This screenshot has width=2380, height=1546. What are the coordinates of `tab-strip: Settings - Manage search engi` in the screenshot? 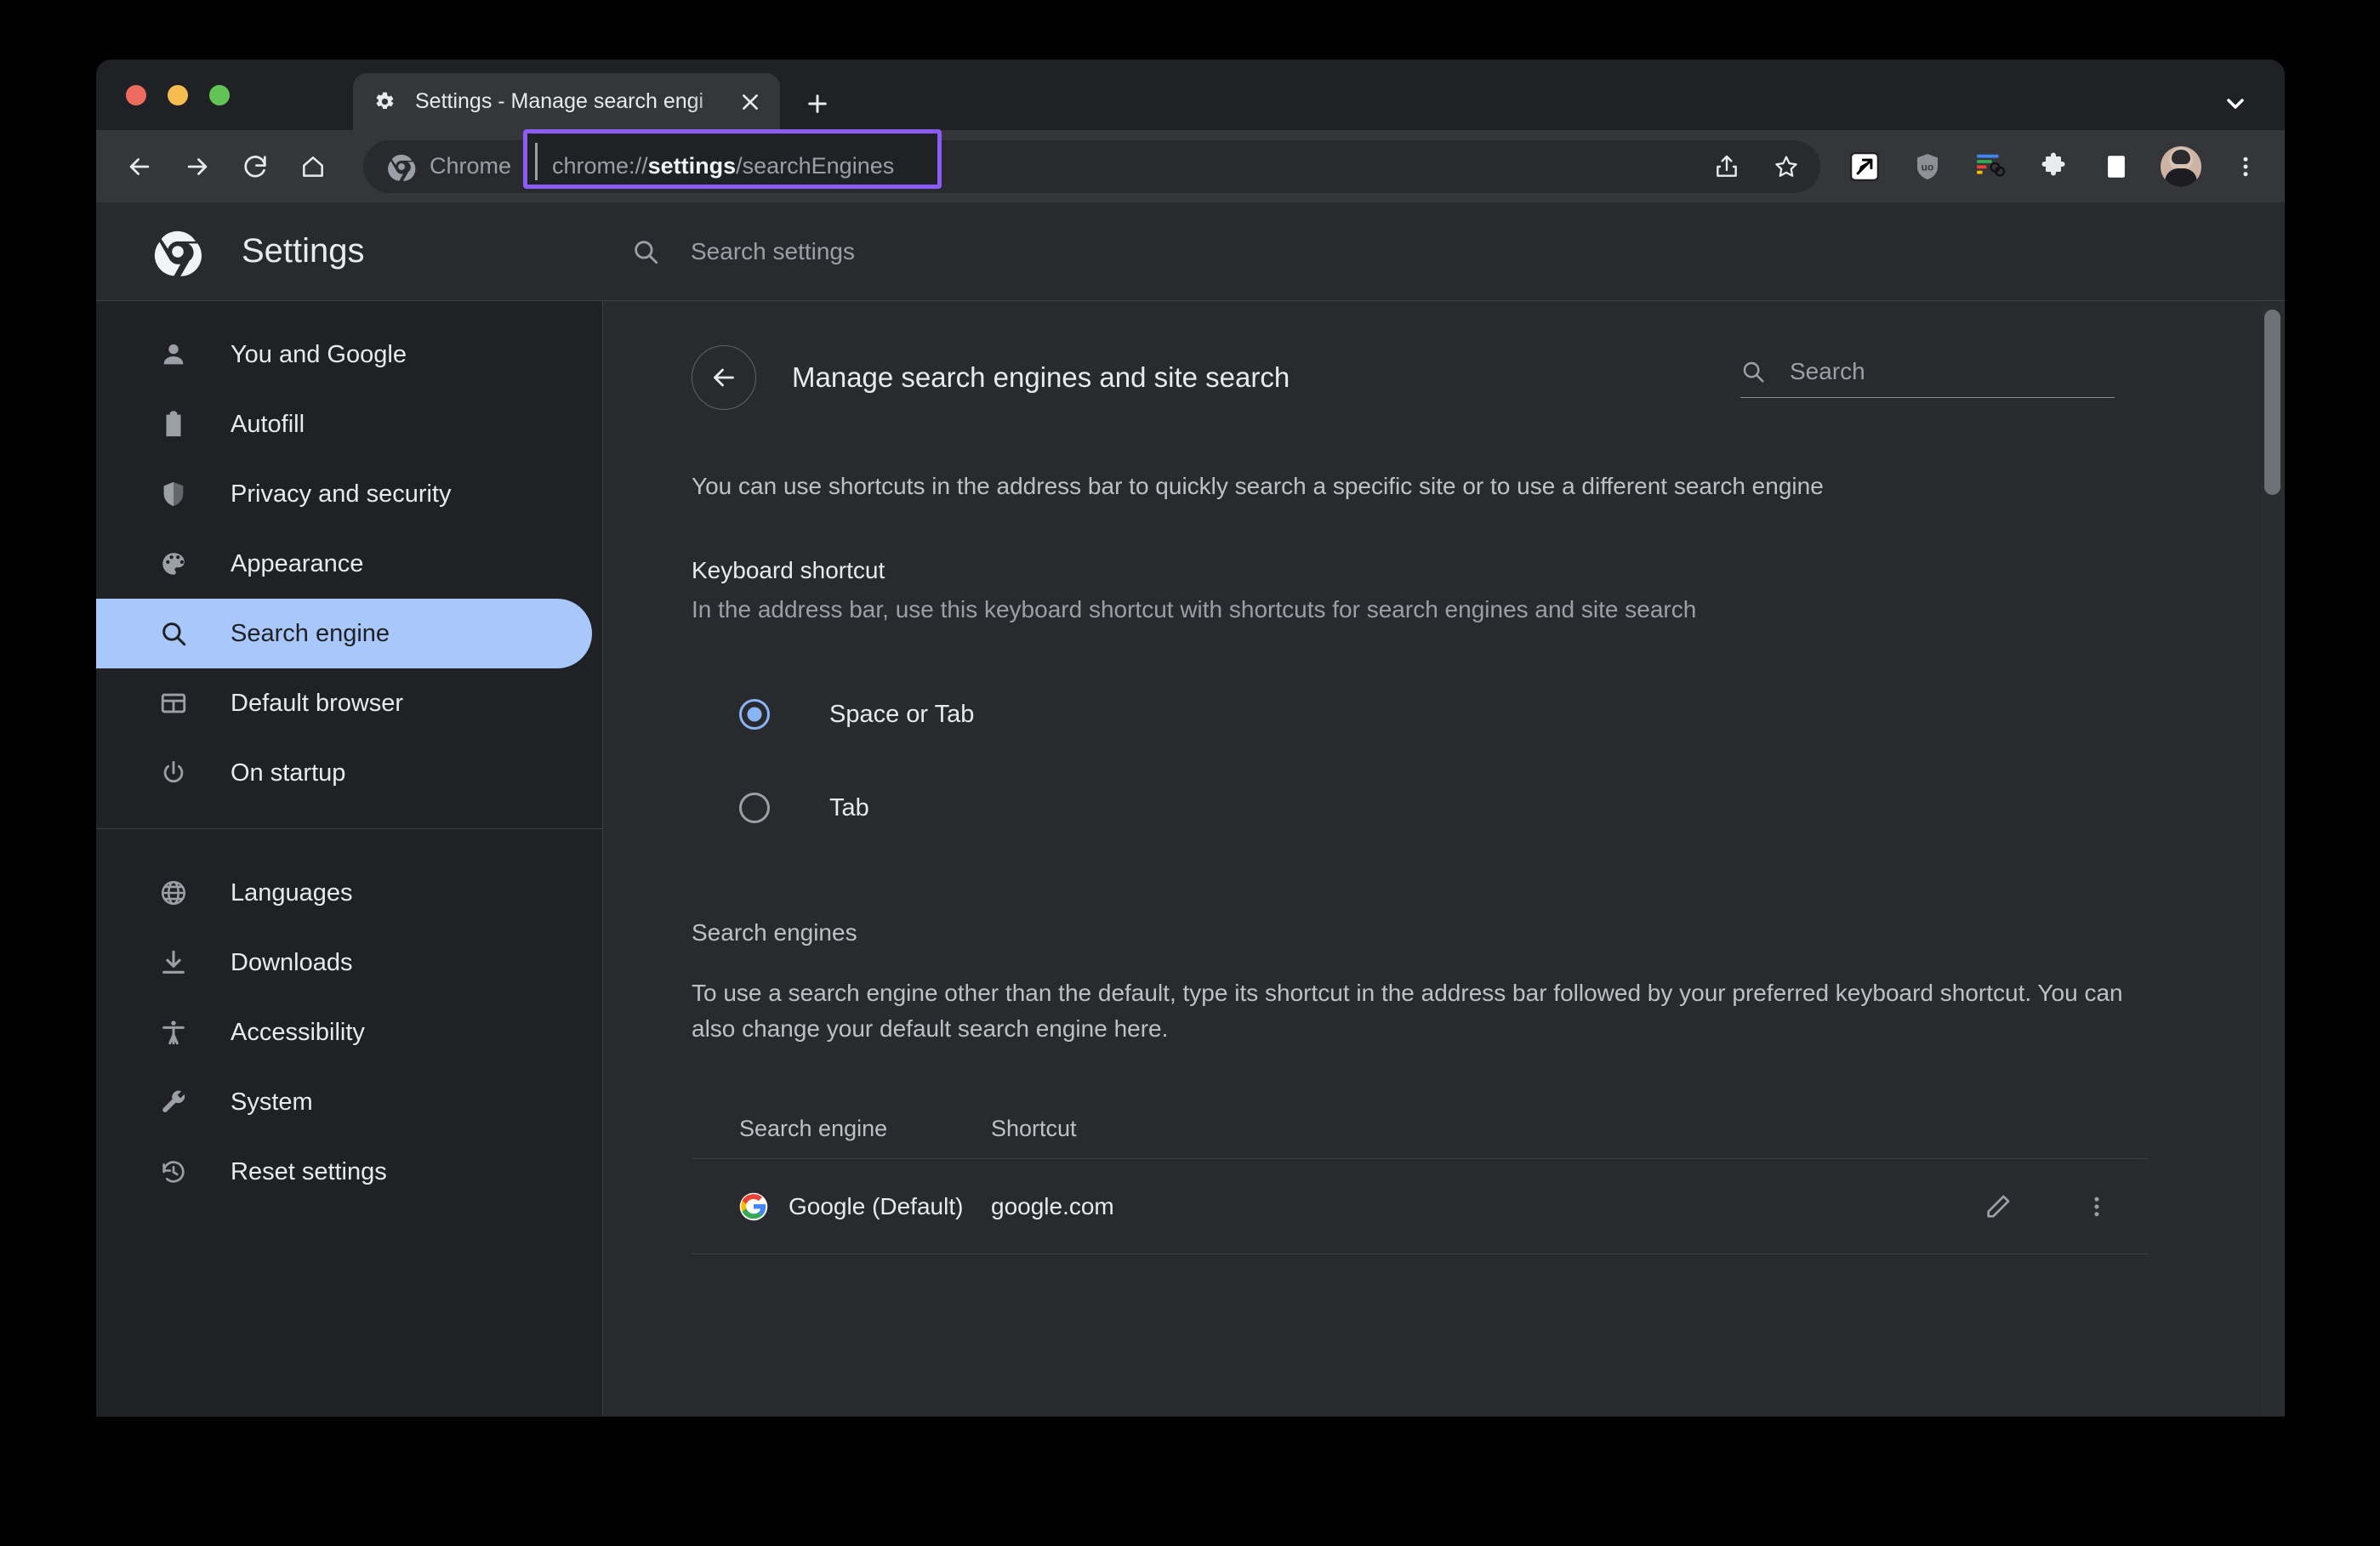 It's located at (1190, 95).